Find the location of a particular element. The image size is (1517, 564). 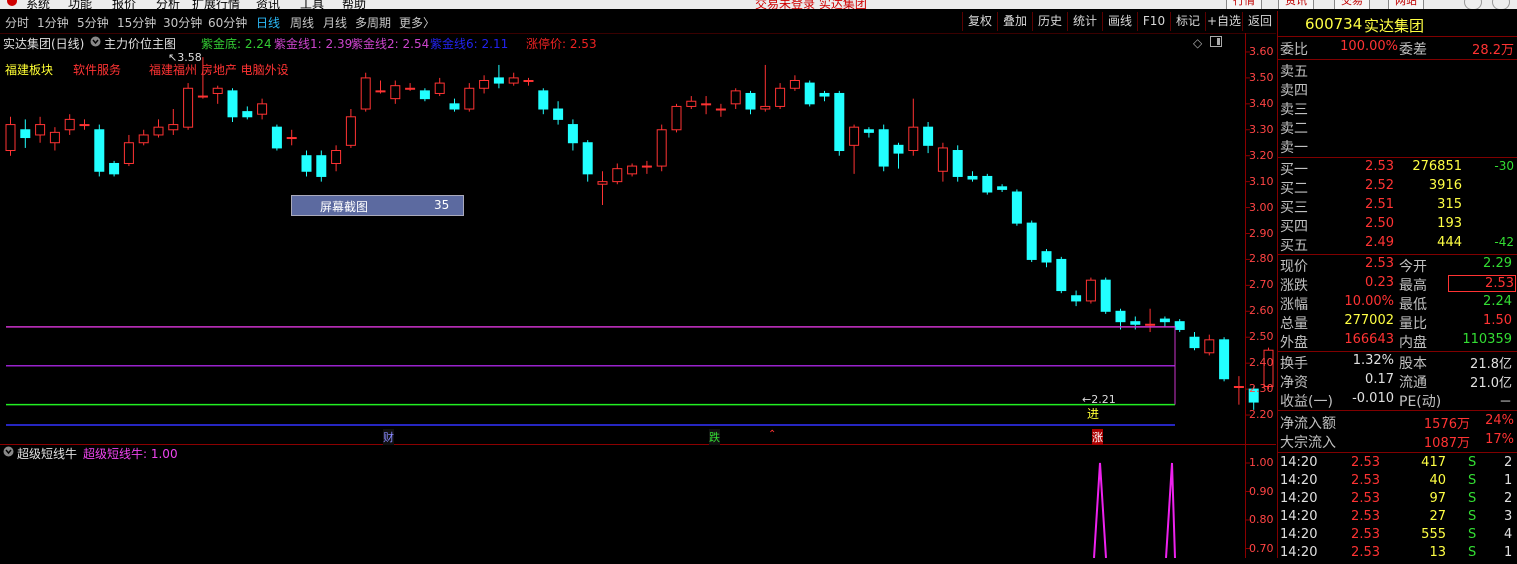

minimize-button is located at coordinates (1473, 4).